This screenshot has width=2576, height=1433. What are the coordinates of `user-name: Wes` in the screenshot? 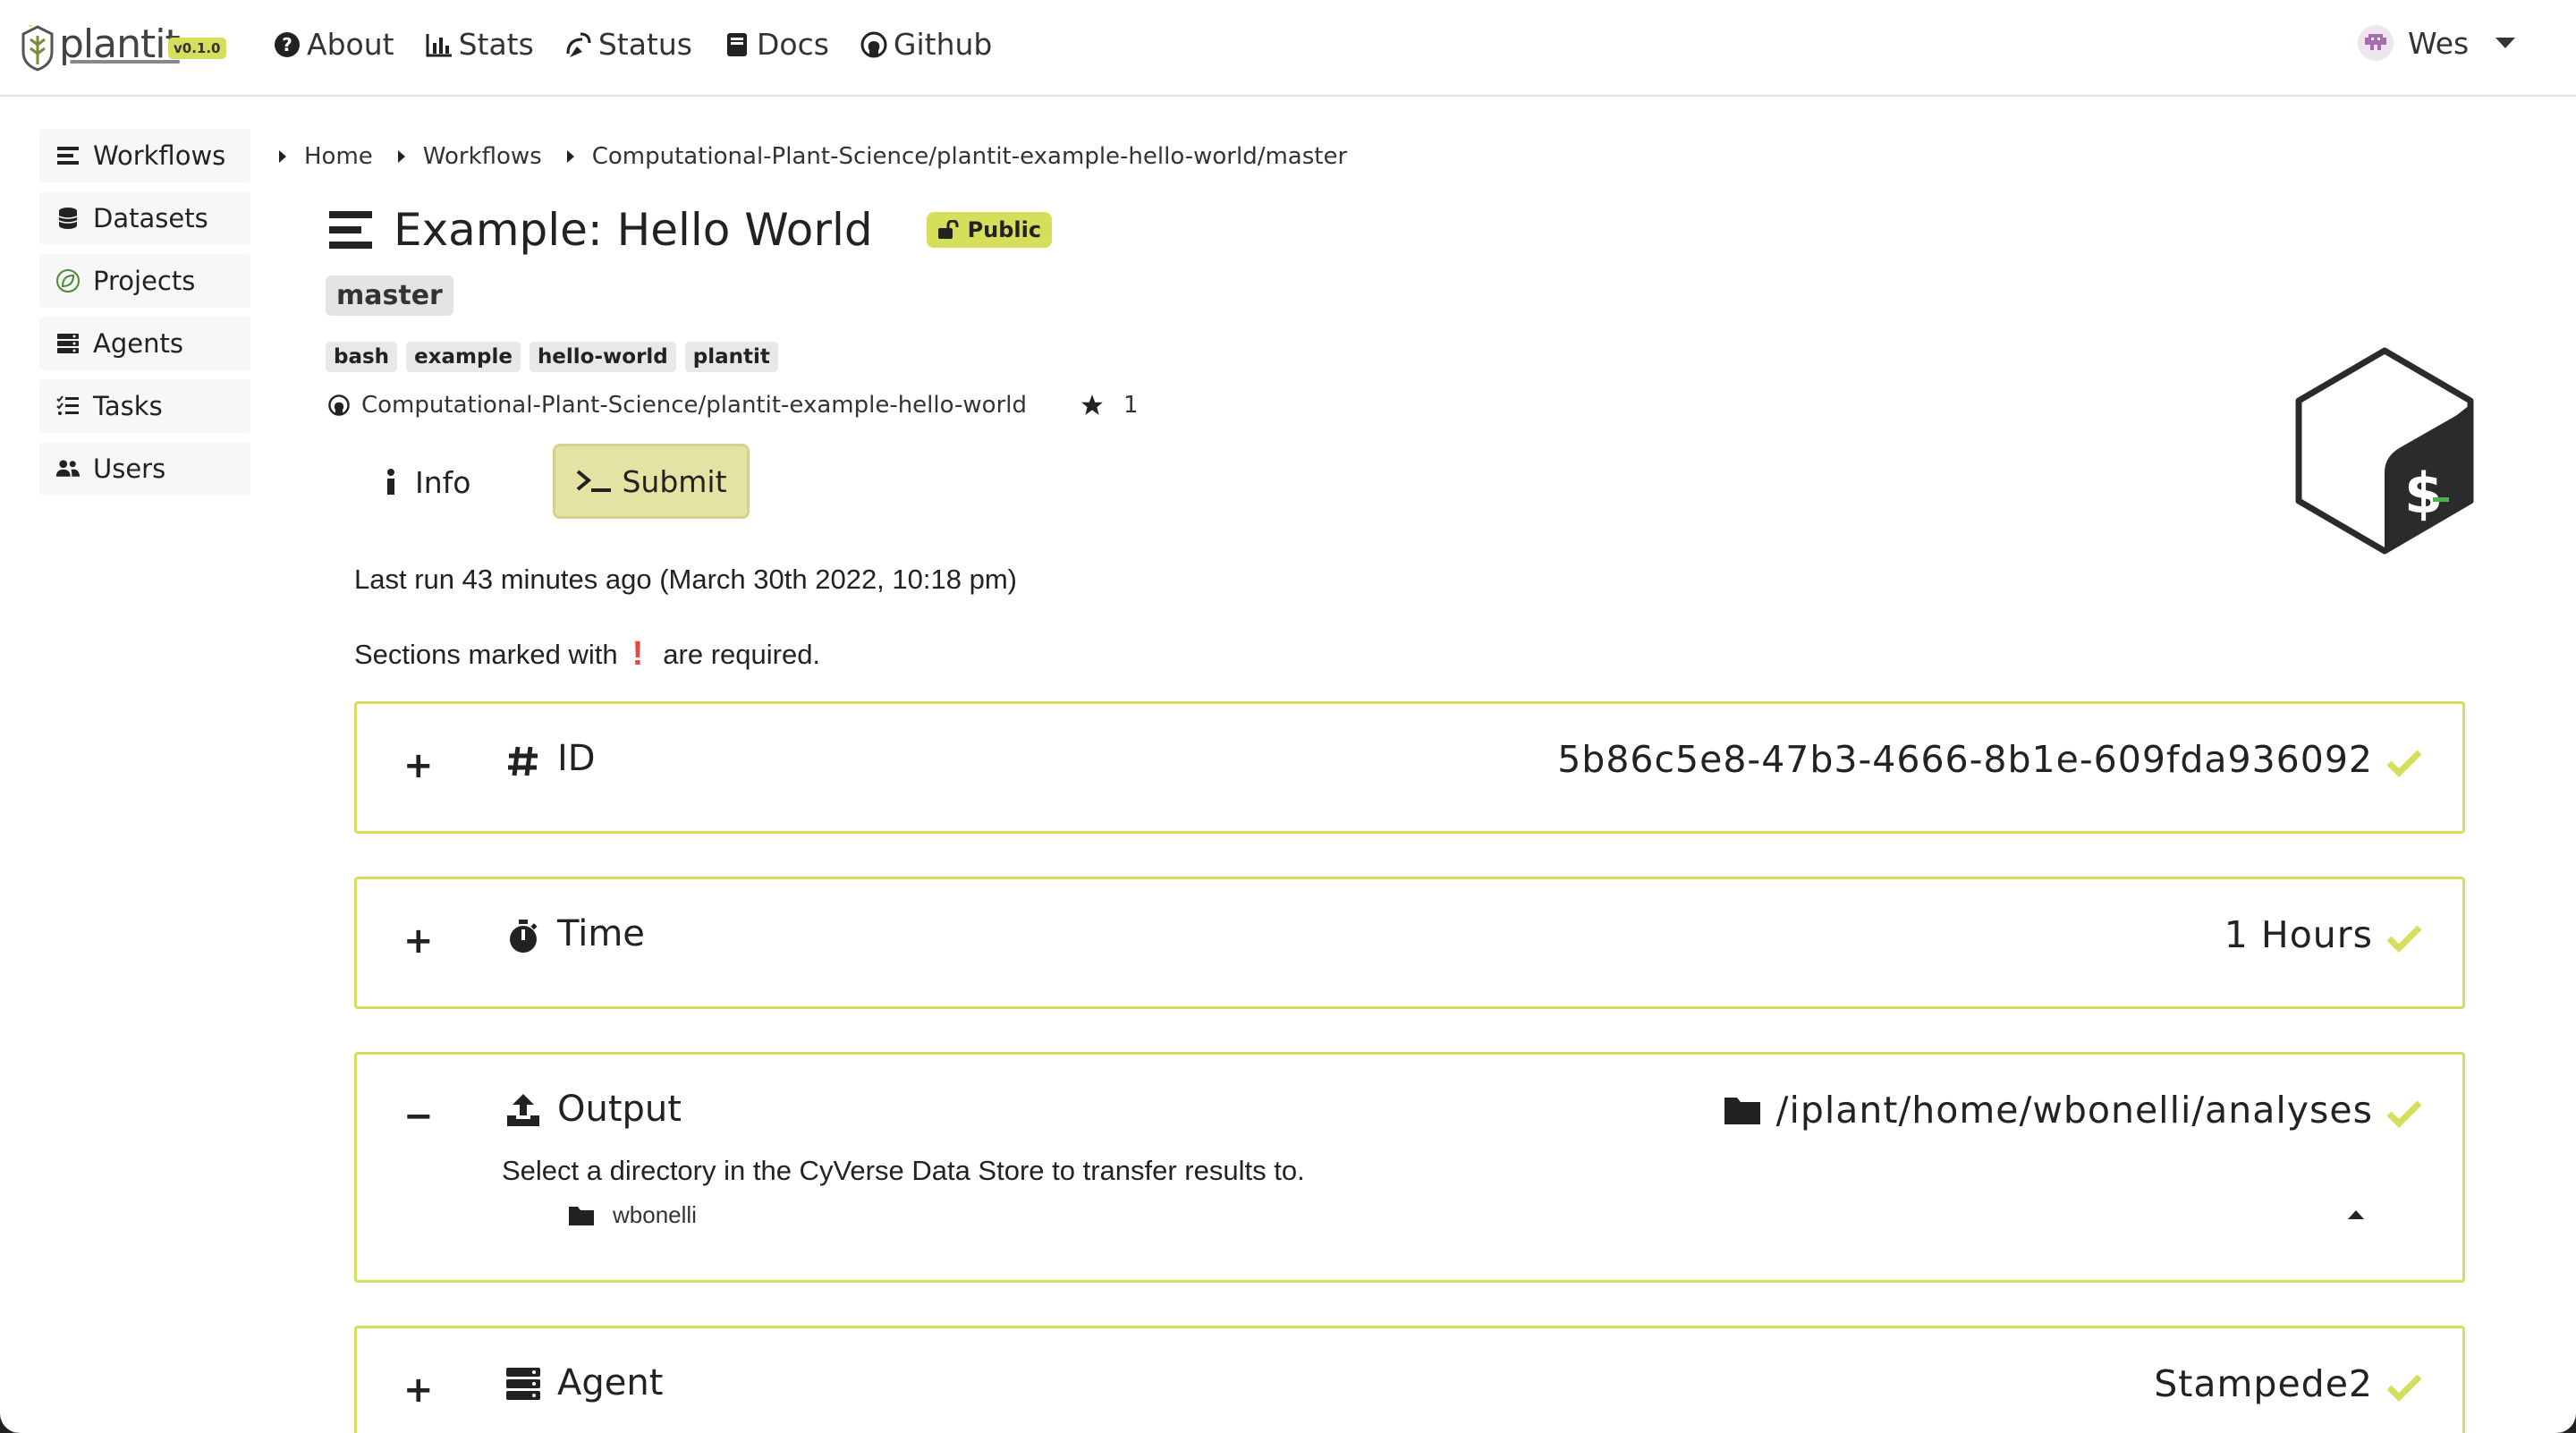 It's located at (2439, 43).